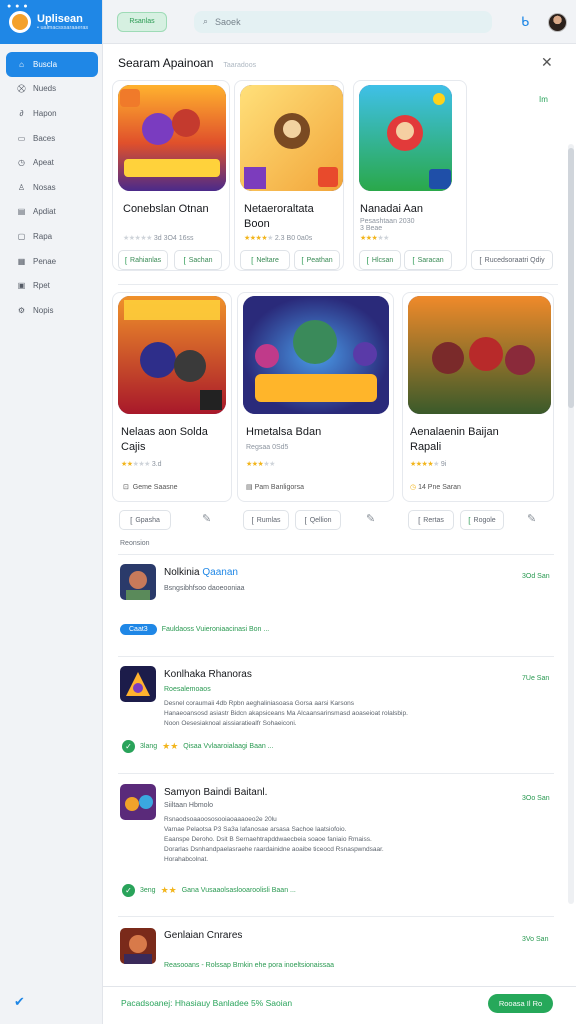  I want to click on card-action-button: [Rertas, so click(431, 520).